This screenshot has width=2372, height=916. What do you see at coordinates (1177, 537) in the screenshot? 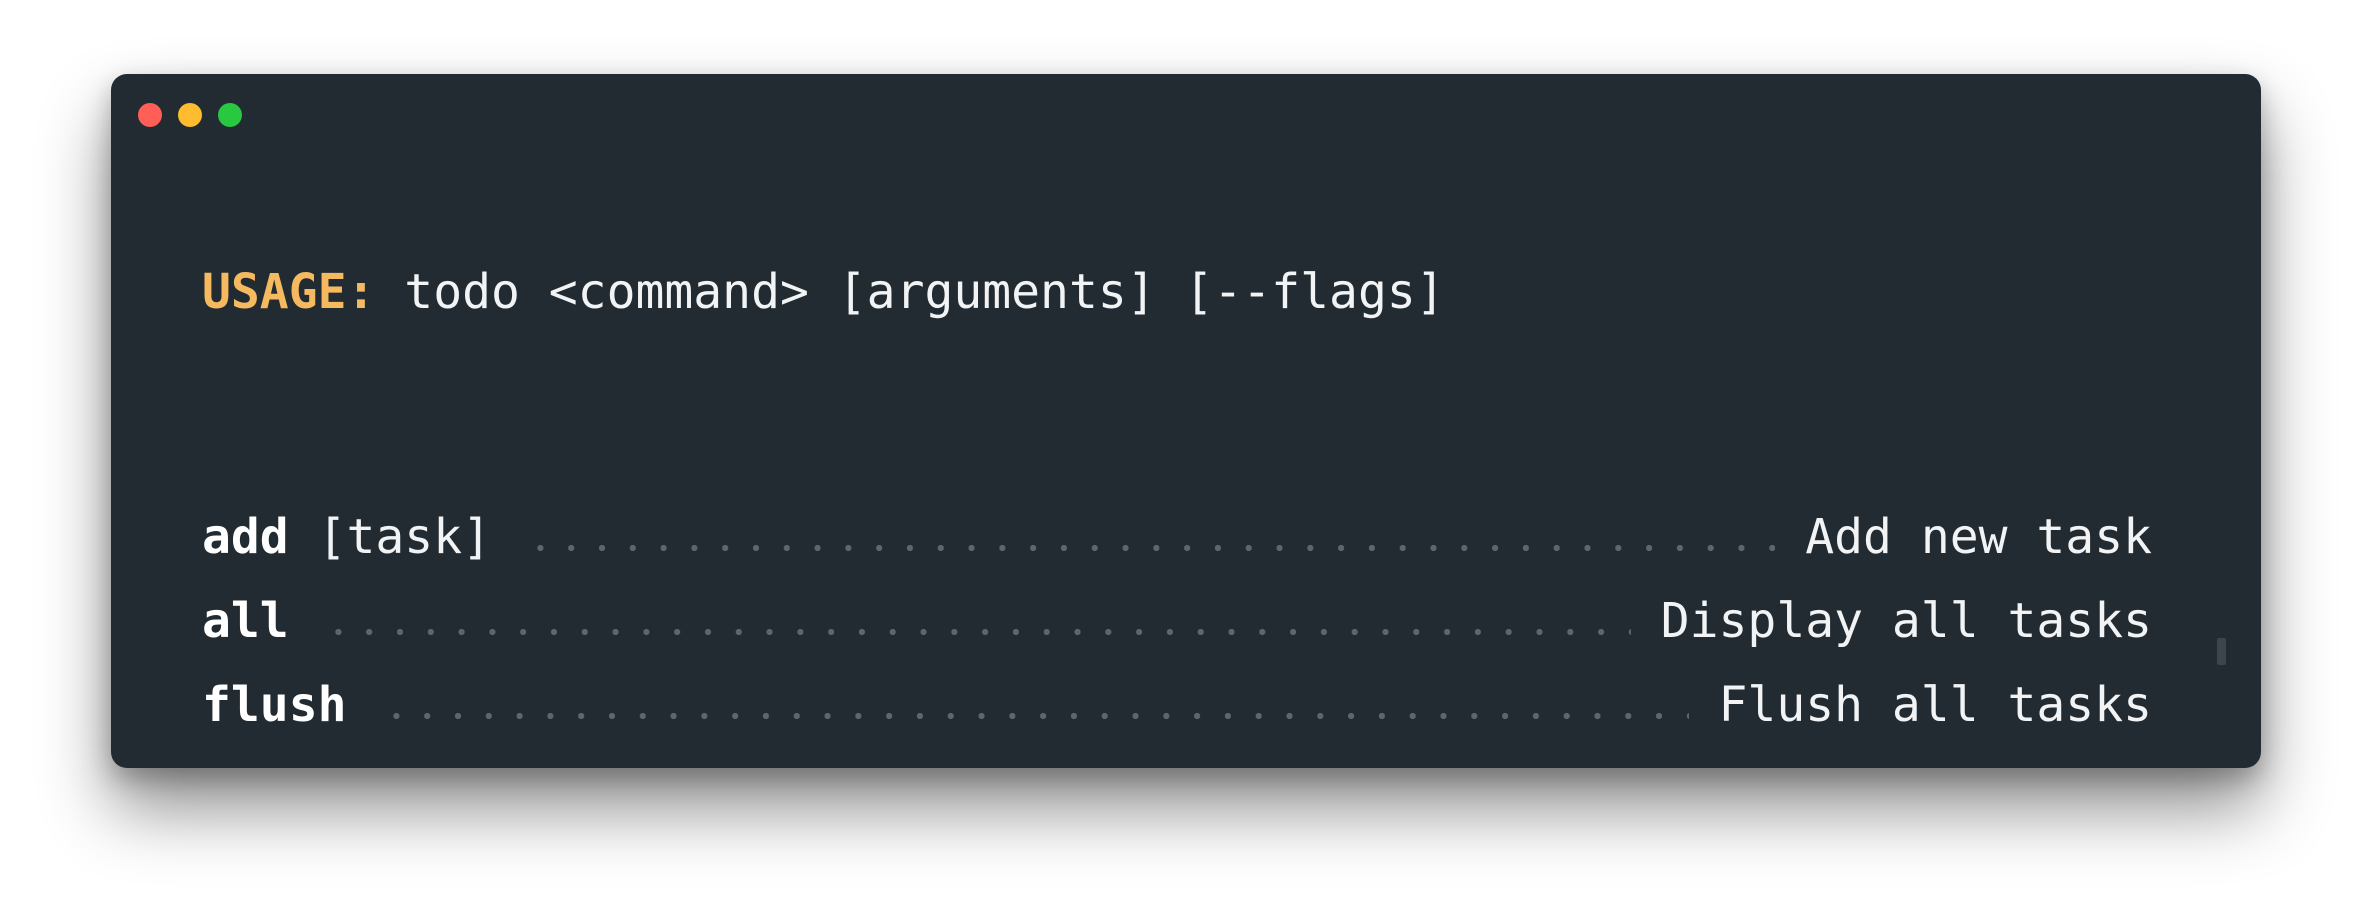
I see `command-row-add: add [task] Add new task` at bounding box center [1177, 537].